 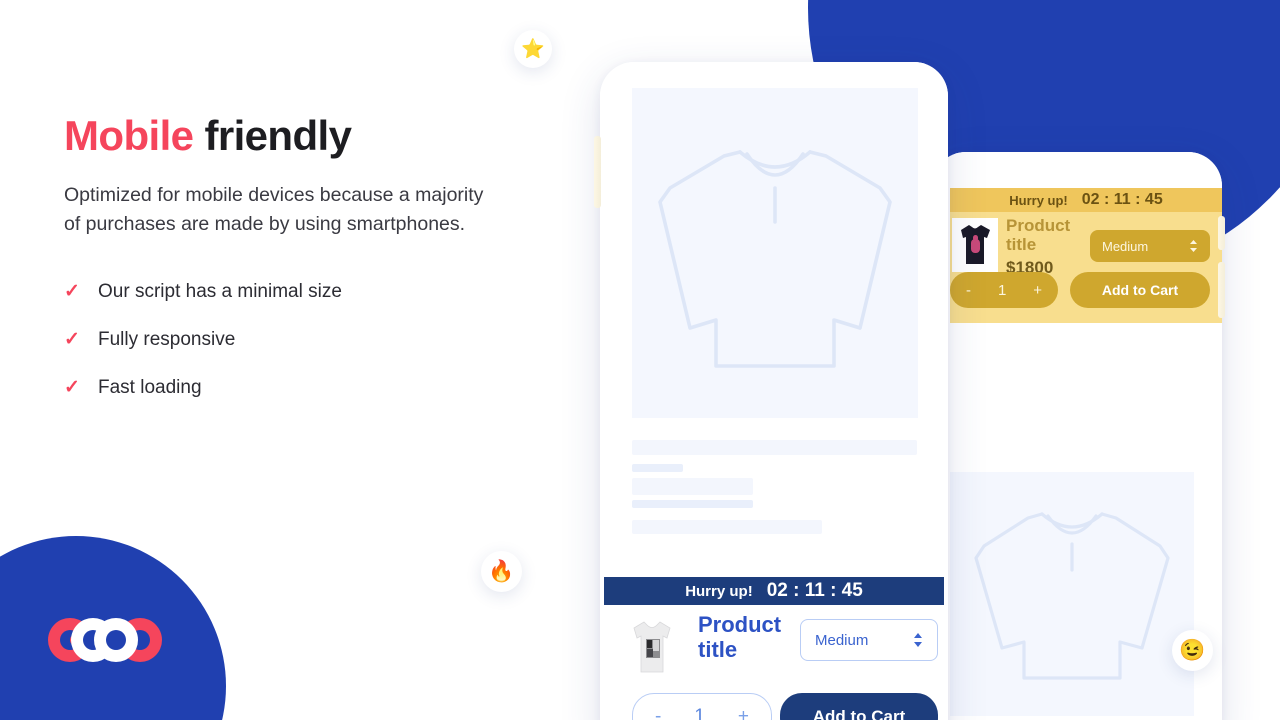 I want to click on wink-badge: 😉, so click(x=1192, y=650).